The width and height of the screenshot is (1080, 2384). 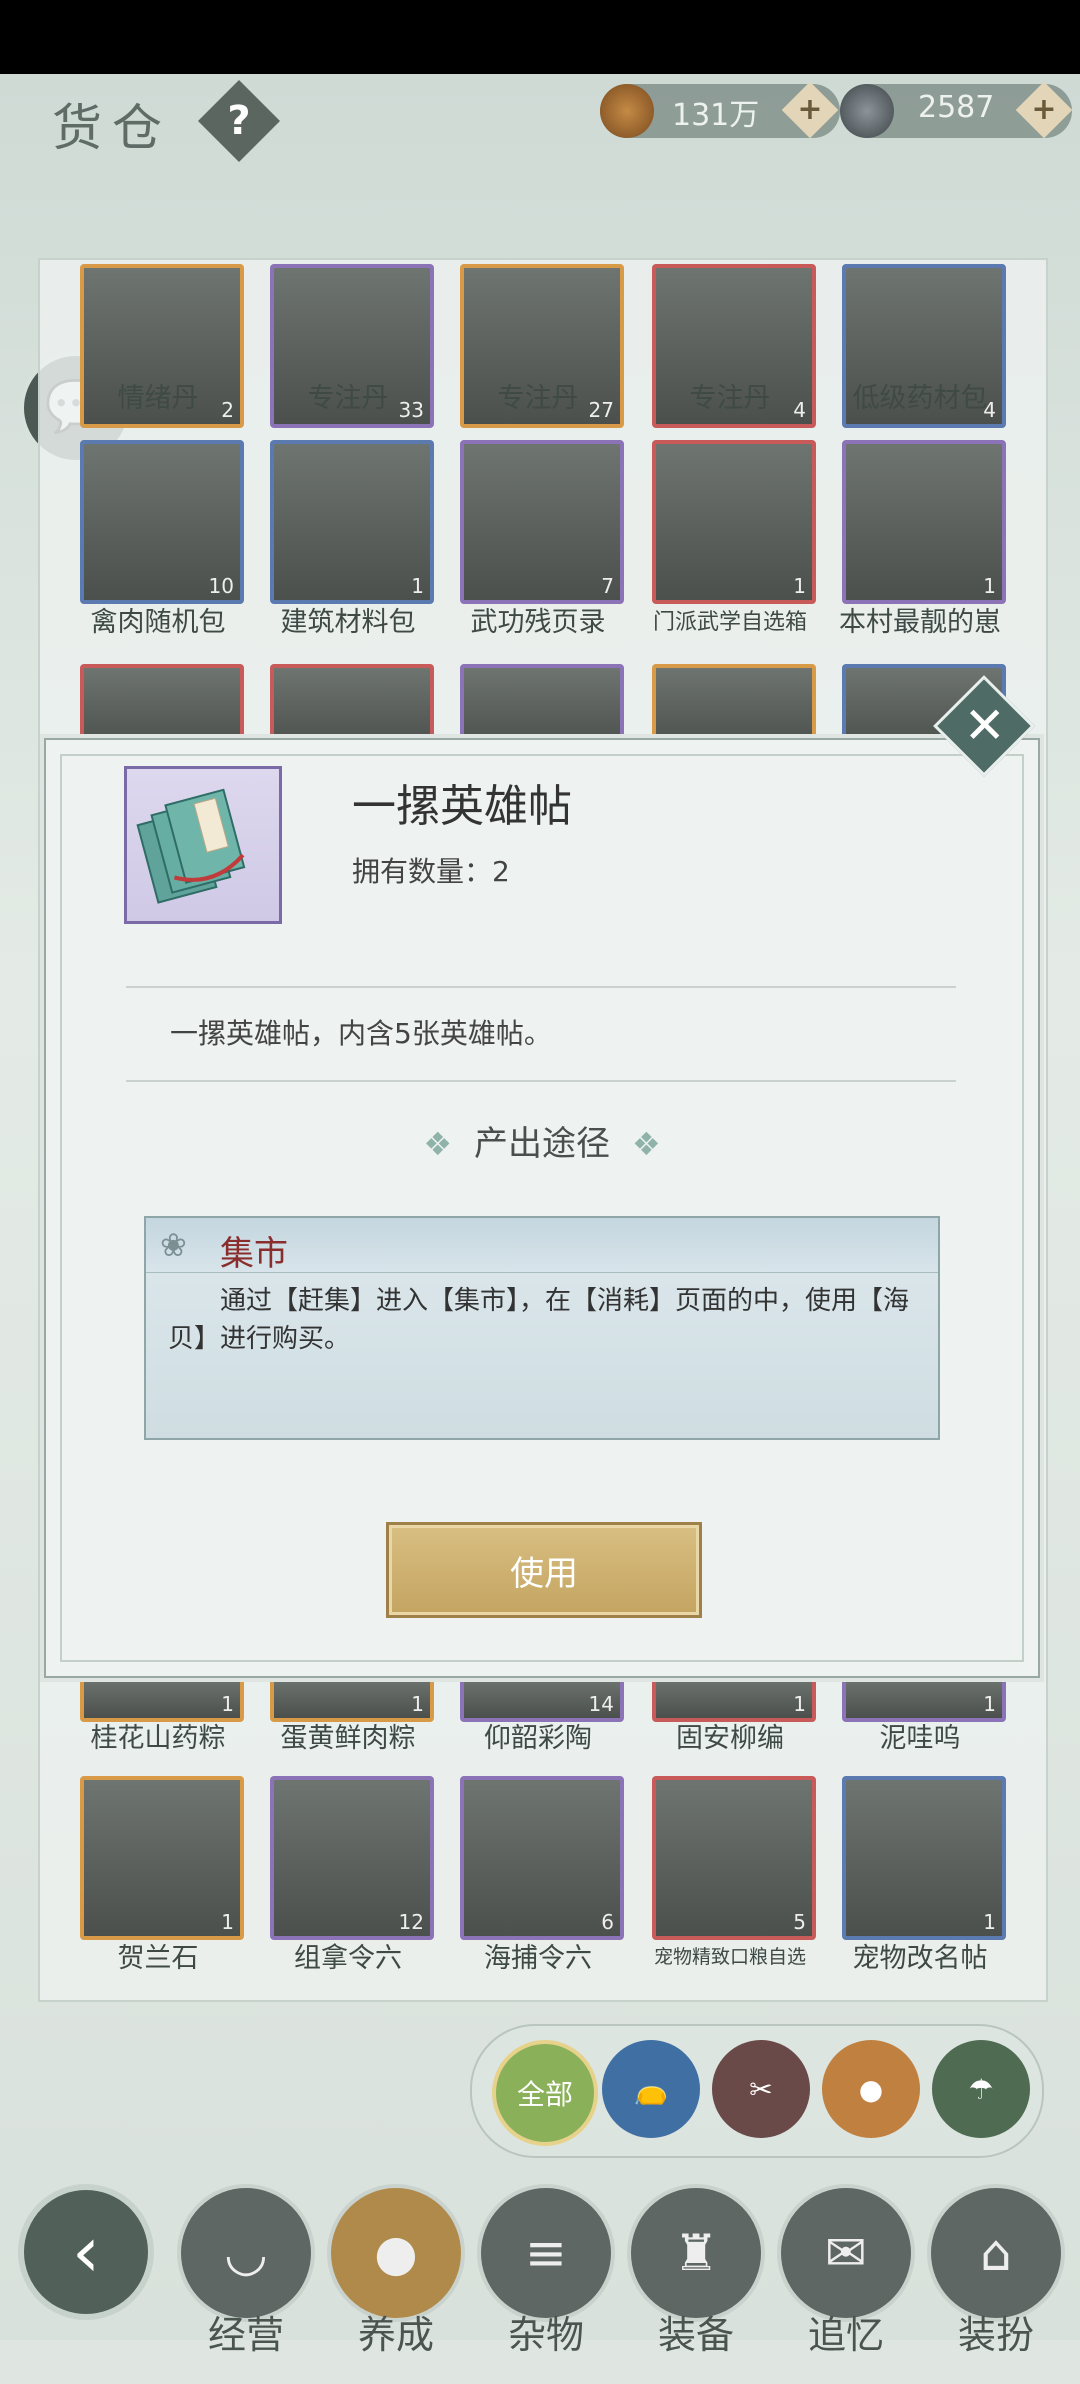 I want to click on add-silver-button: +, so click(x=1044, y=110).